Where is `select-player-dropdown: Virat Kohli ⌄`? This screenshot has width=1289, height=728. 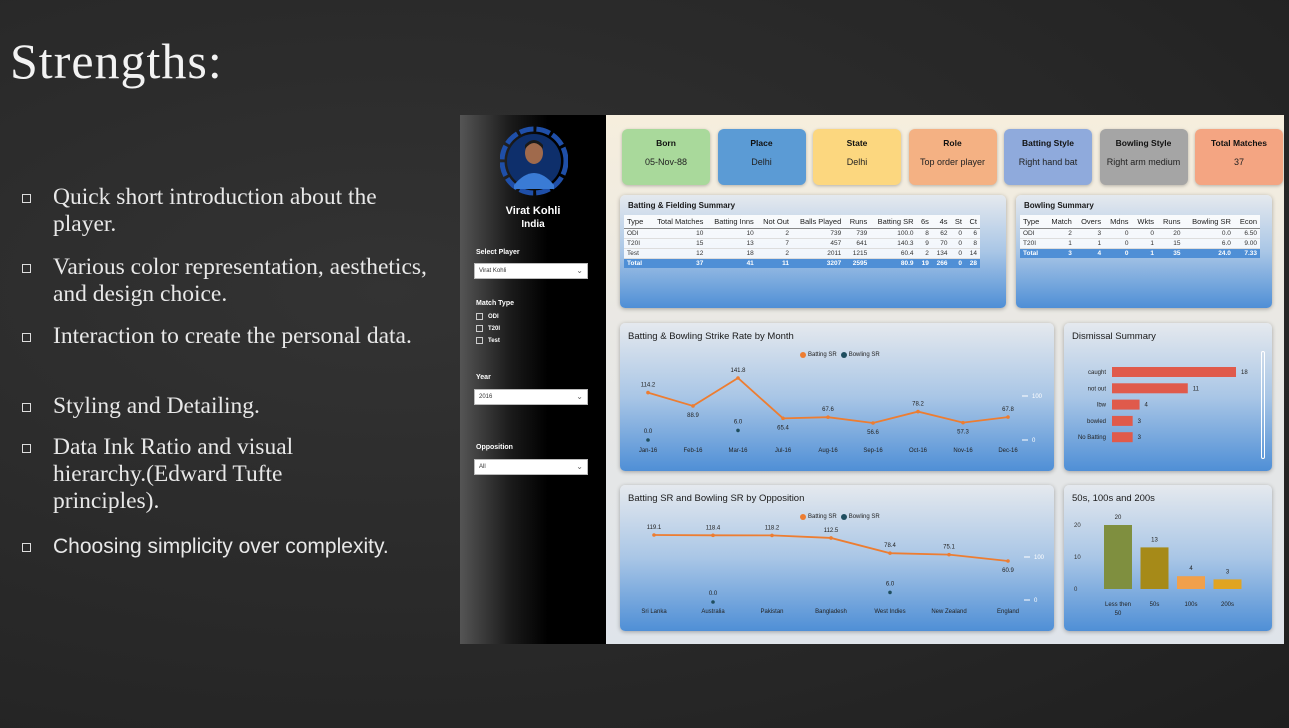 select-player-dropdown: Virat Kohli ⌄ is located at coordinates (531, 271).